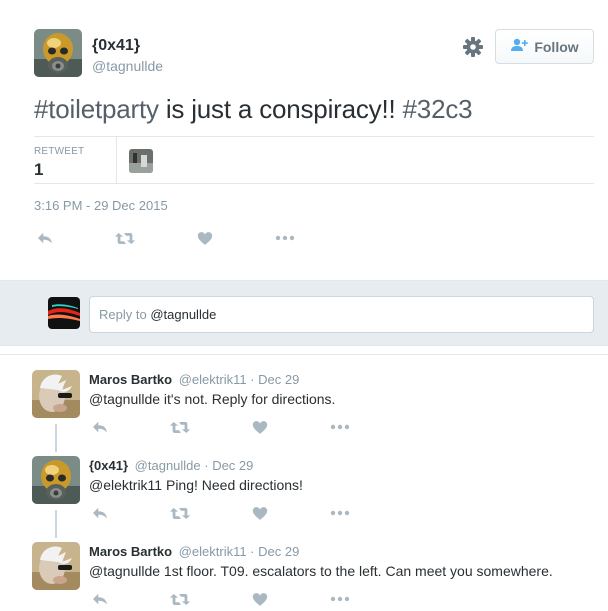  What do you see at coordinates (194, 465) in the screenshot?
I see `reply-meta: @tagnullde · Dec 29` at bounding box center [194, 465].